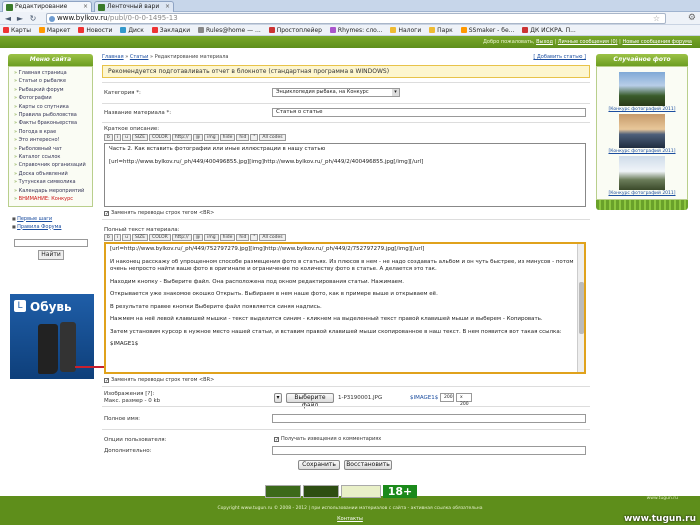  Describe the element at coordinates (159, 213) in the screenshot. I see `short-replace-checkbox: ✓ Заменять переводы строк тегом <BR>` at that location.